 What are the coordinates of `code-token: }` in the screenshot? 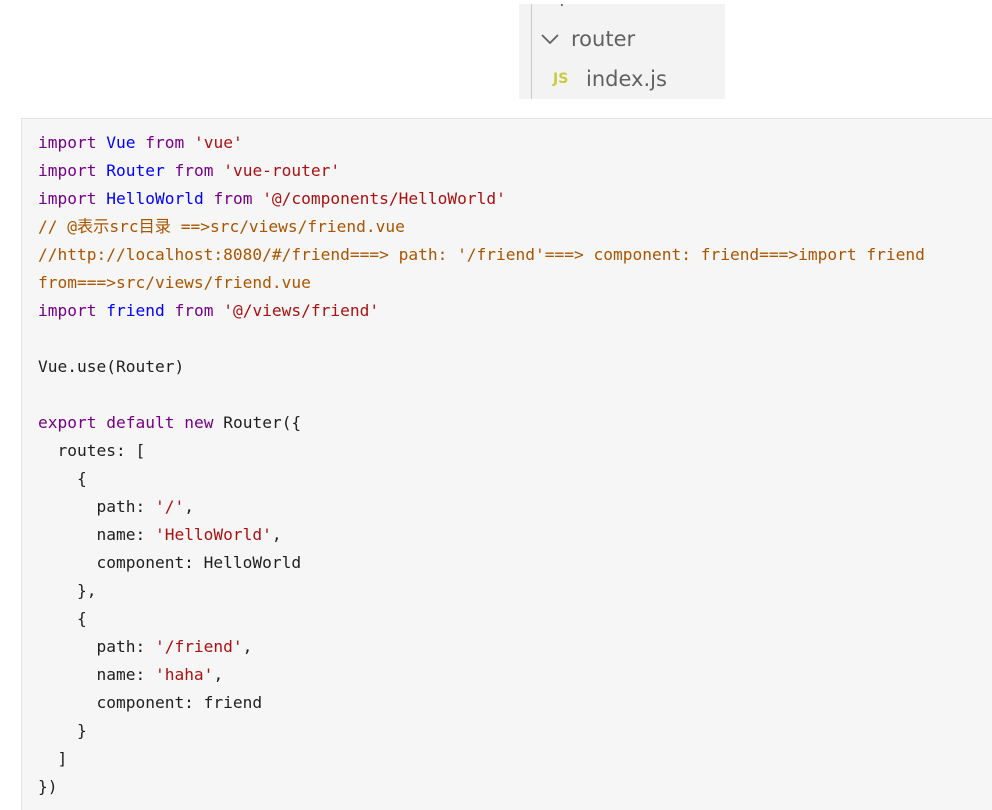 It's located at (62, 730).